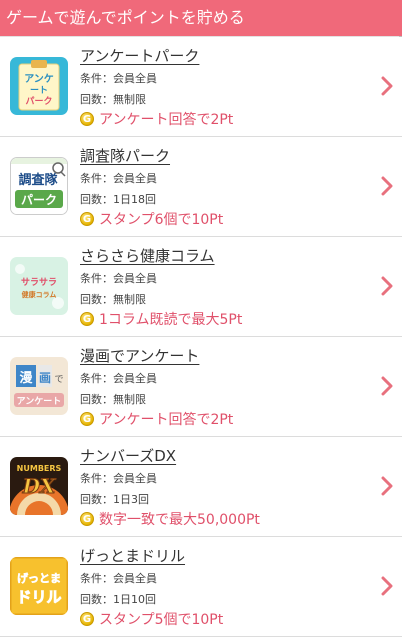  I want to click on reward-text: 数字一致で最大50,000Pt, so click(179, 520).